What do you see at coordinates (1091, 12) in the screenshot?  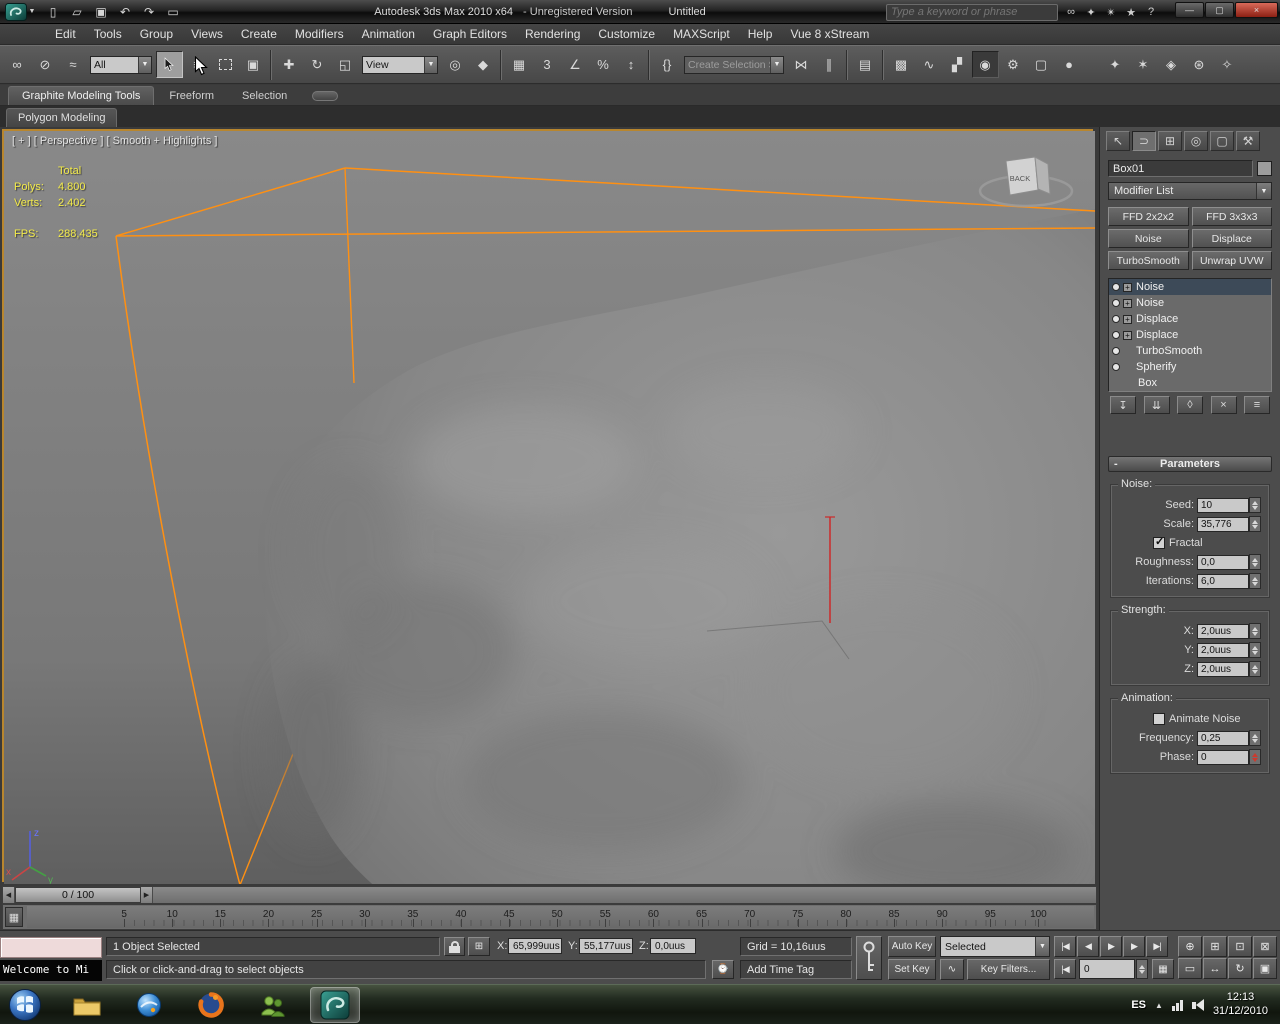 I see `subscription-center-icon: ✦` at bounding box center [1091, 12].